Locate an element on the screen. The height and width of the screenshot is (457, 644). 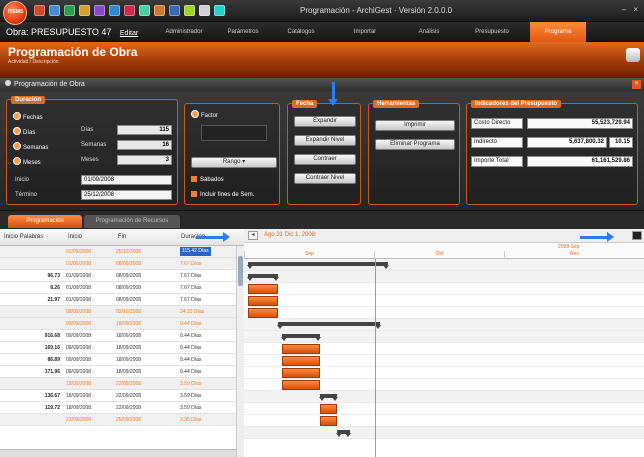
eliminar-programa-button: Eliminar Programa is located at coordinates (415, 144).